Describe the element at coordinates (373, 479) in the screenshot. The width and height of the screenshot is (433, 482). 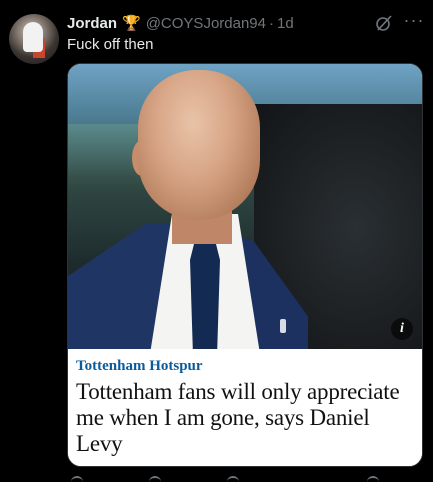
I see `bookmark-icon` at that location.